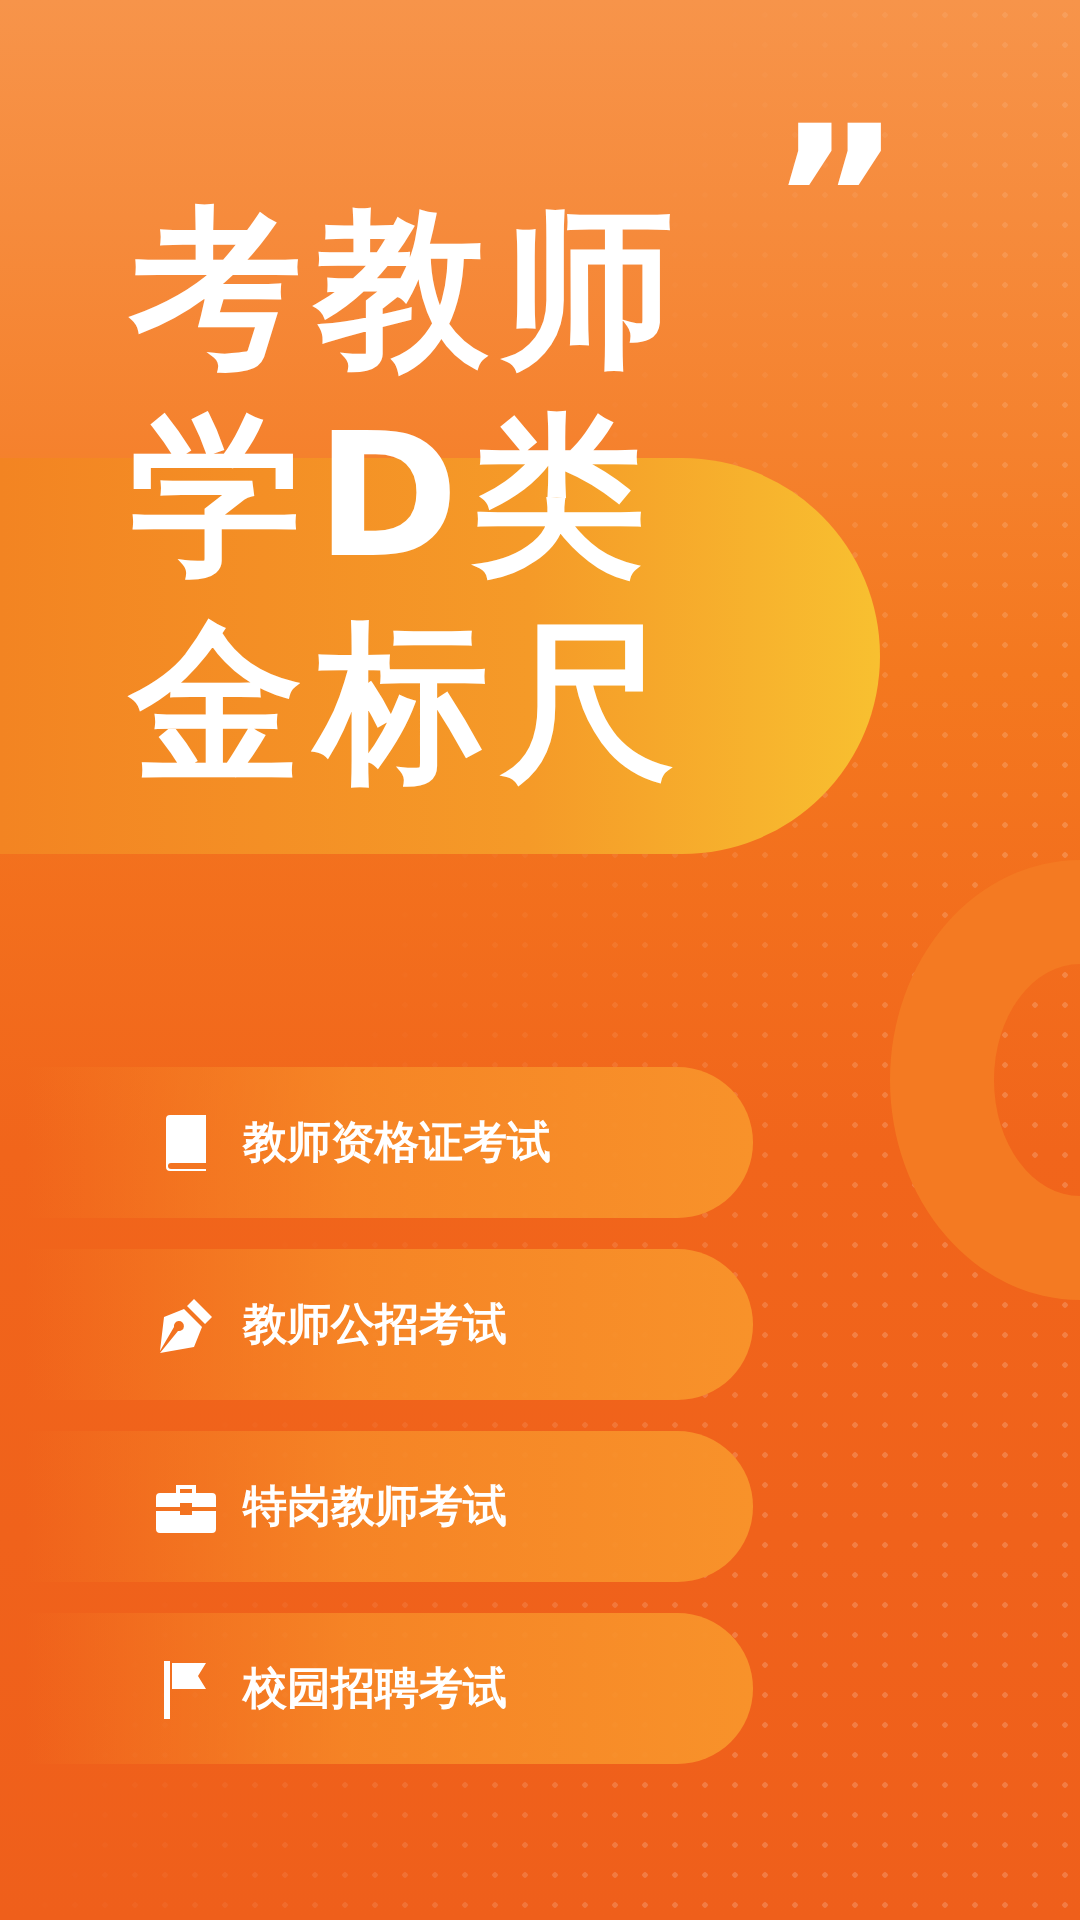 Image resolution: width=1080 pixels, height=1920 pixels. What do you see at coordinates (409, 289) in the screenshot?
I see `headline-line: 考教师` at bounding box center [409, 289].